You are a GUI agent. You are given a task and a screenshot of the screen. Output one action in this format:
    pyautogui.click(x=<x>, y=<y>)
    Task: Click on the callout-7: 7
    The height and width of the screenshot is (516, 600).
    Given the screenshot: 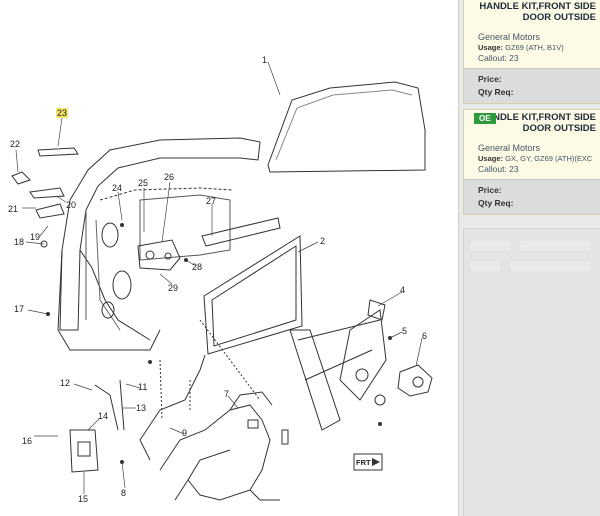 What is the action you would take?
    pyautogui.click(x=226, y=394)
    